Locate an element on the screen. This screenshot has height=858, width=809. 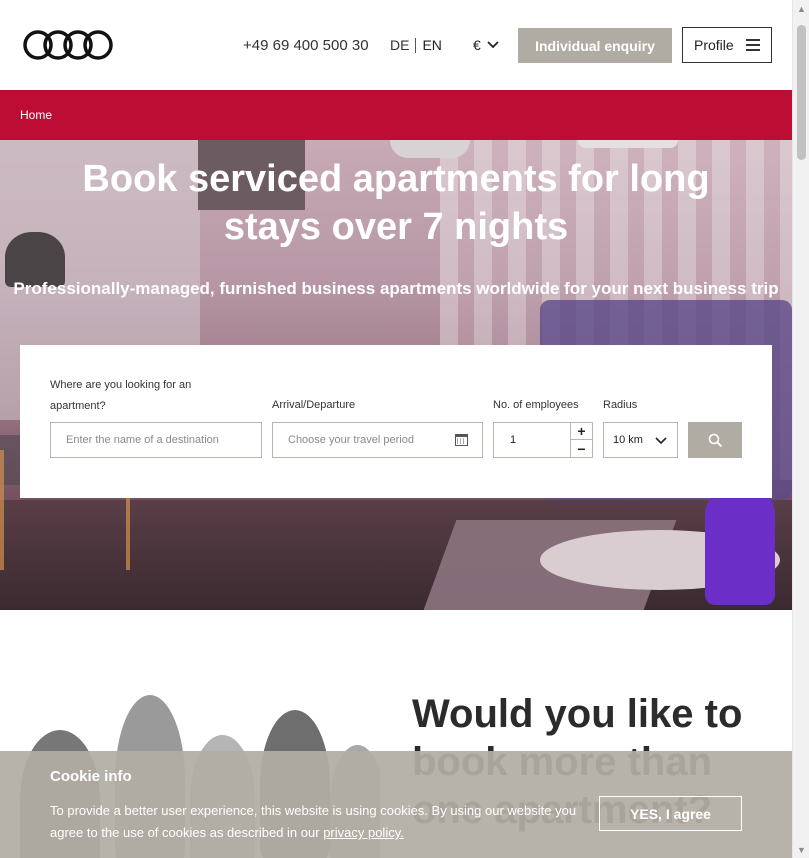
stepper-controls: + − is located at coordinates (581, 440).